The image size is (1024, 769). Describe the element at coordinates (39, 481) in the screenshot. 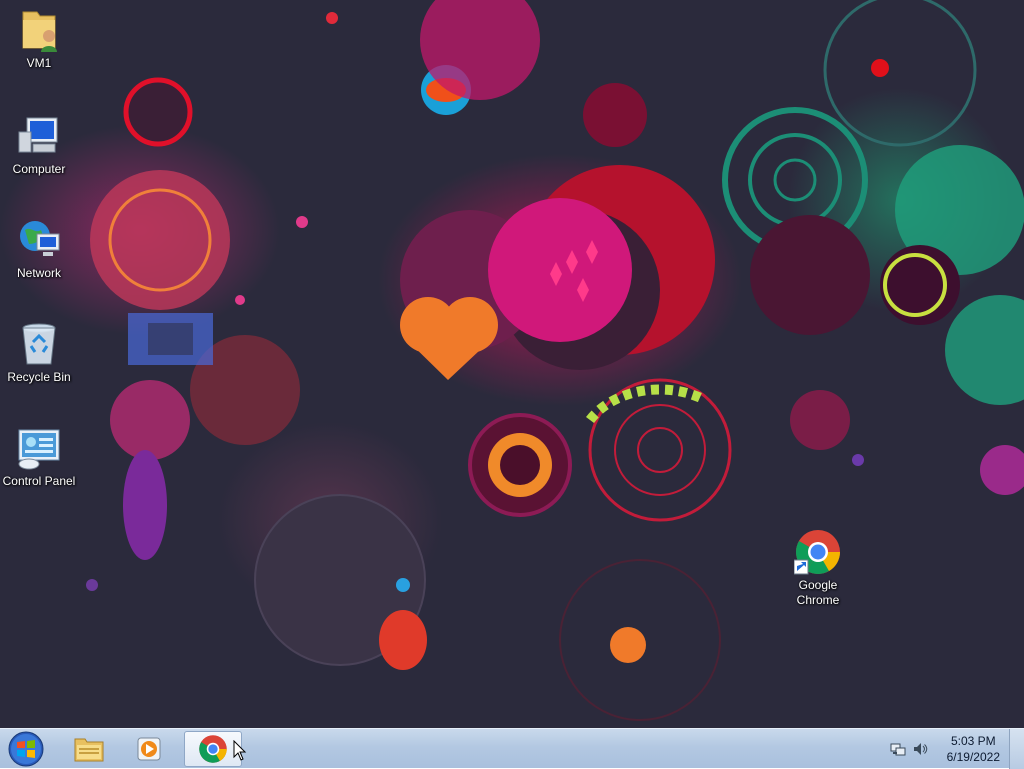

I see `desktop-icon-label: Control Panel` at that location.